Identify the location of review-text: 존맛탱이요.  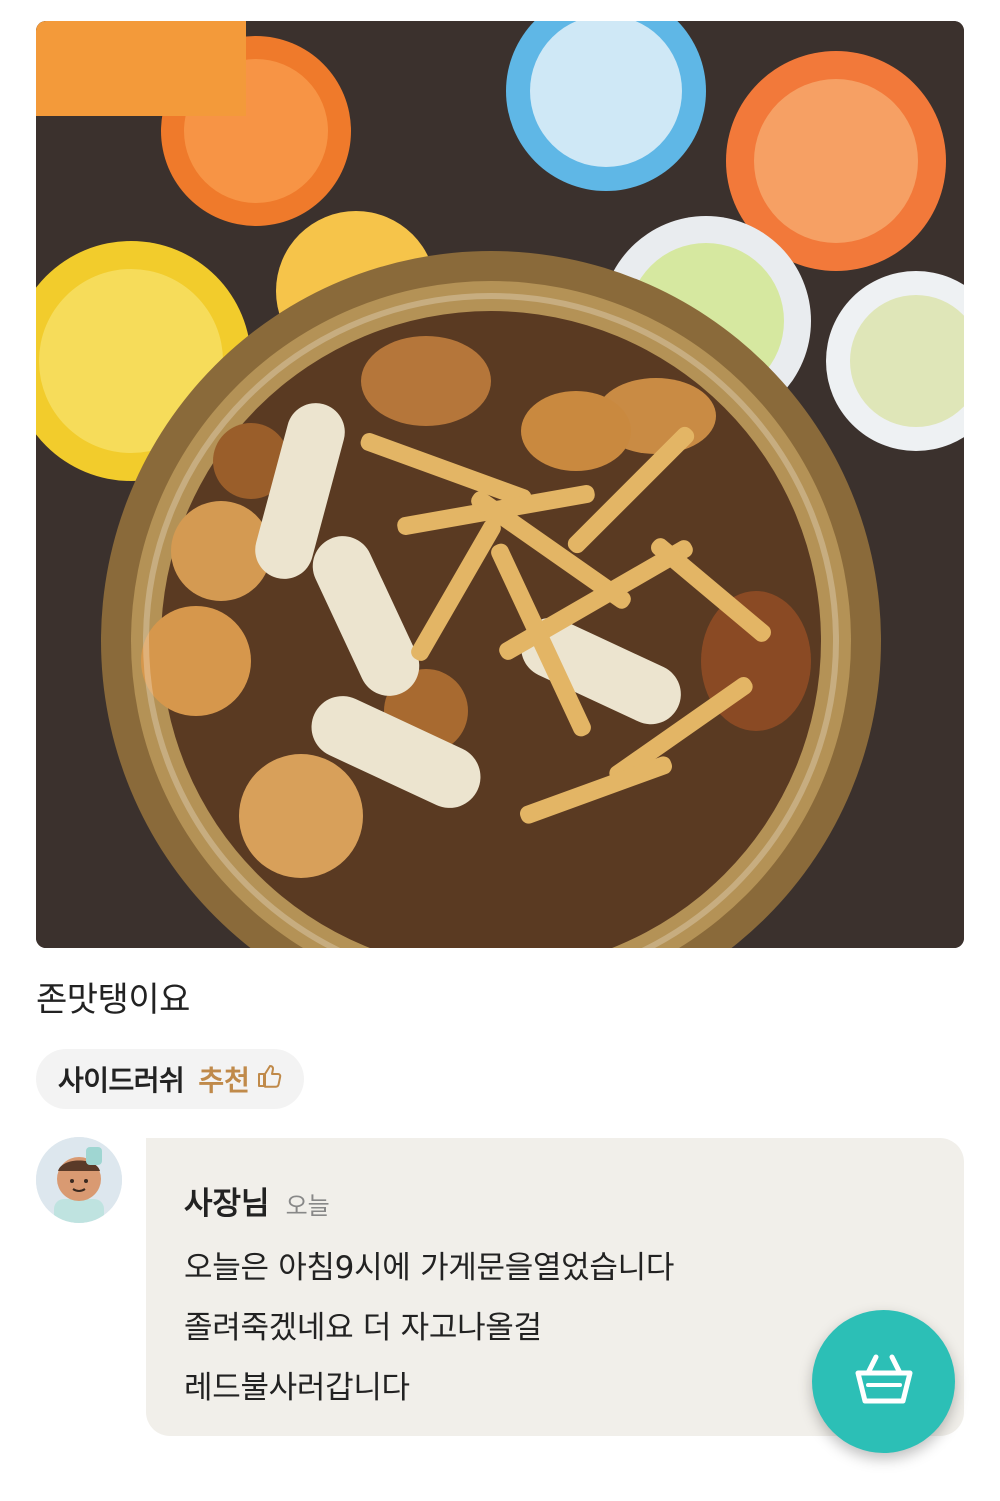
(113, 1000).